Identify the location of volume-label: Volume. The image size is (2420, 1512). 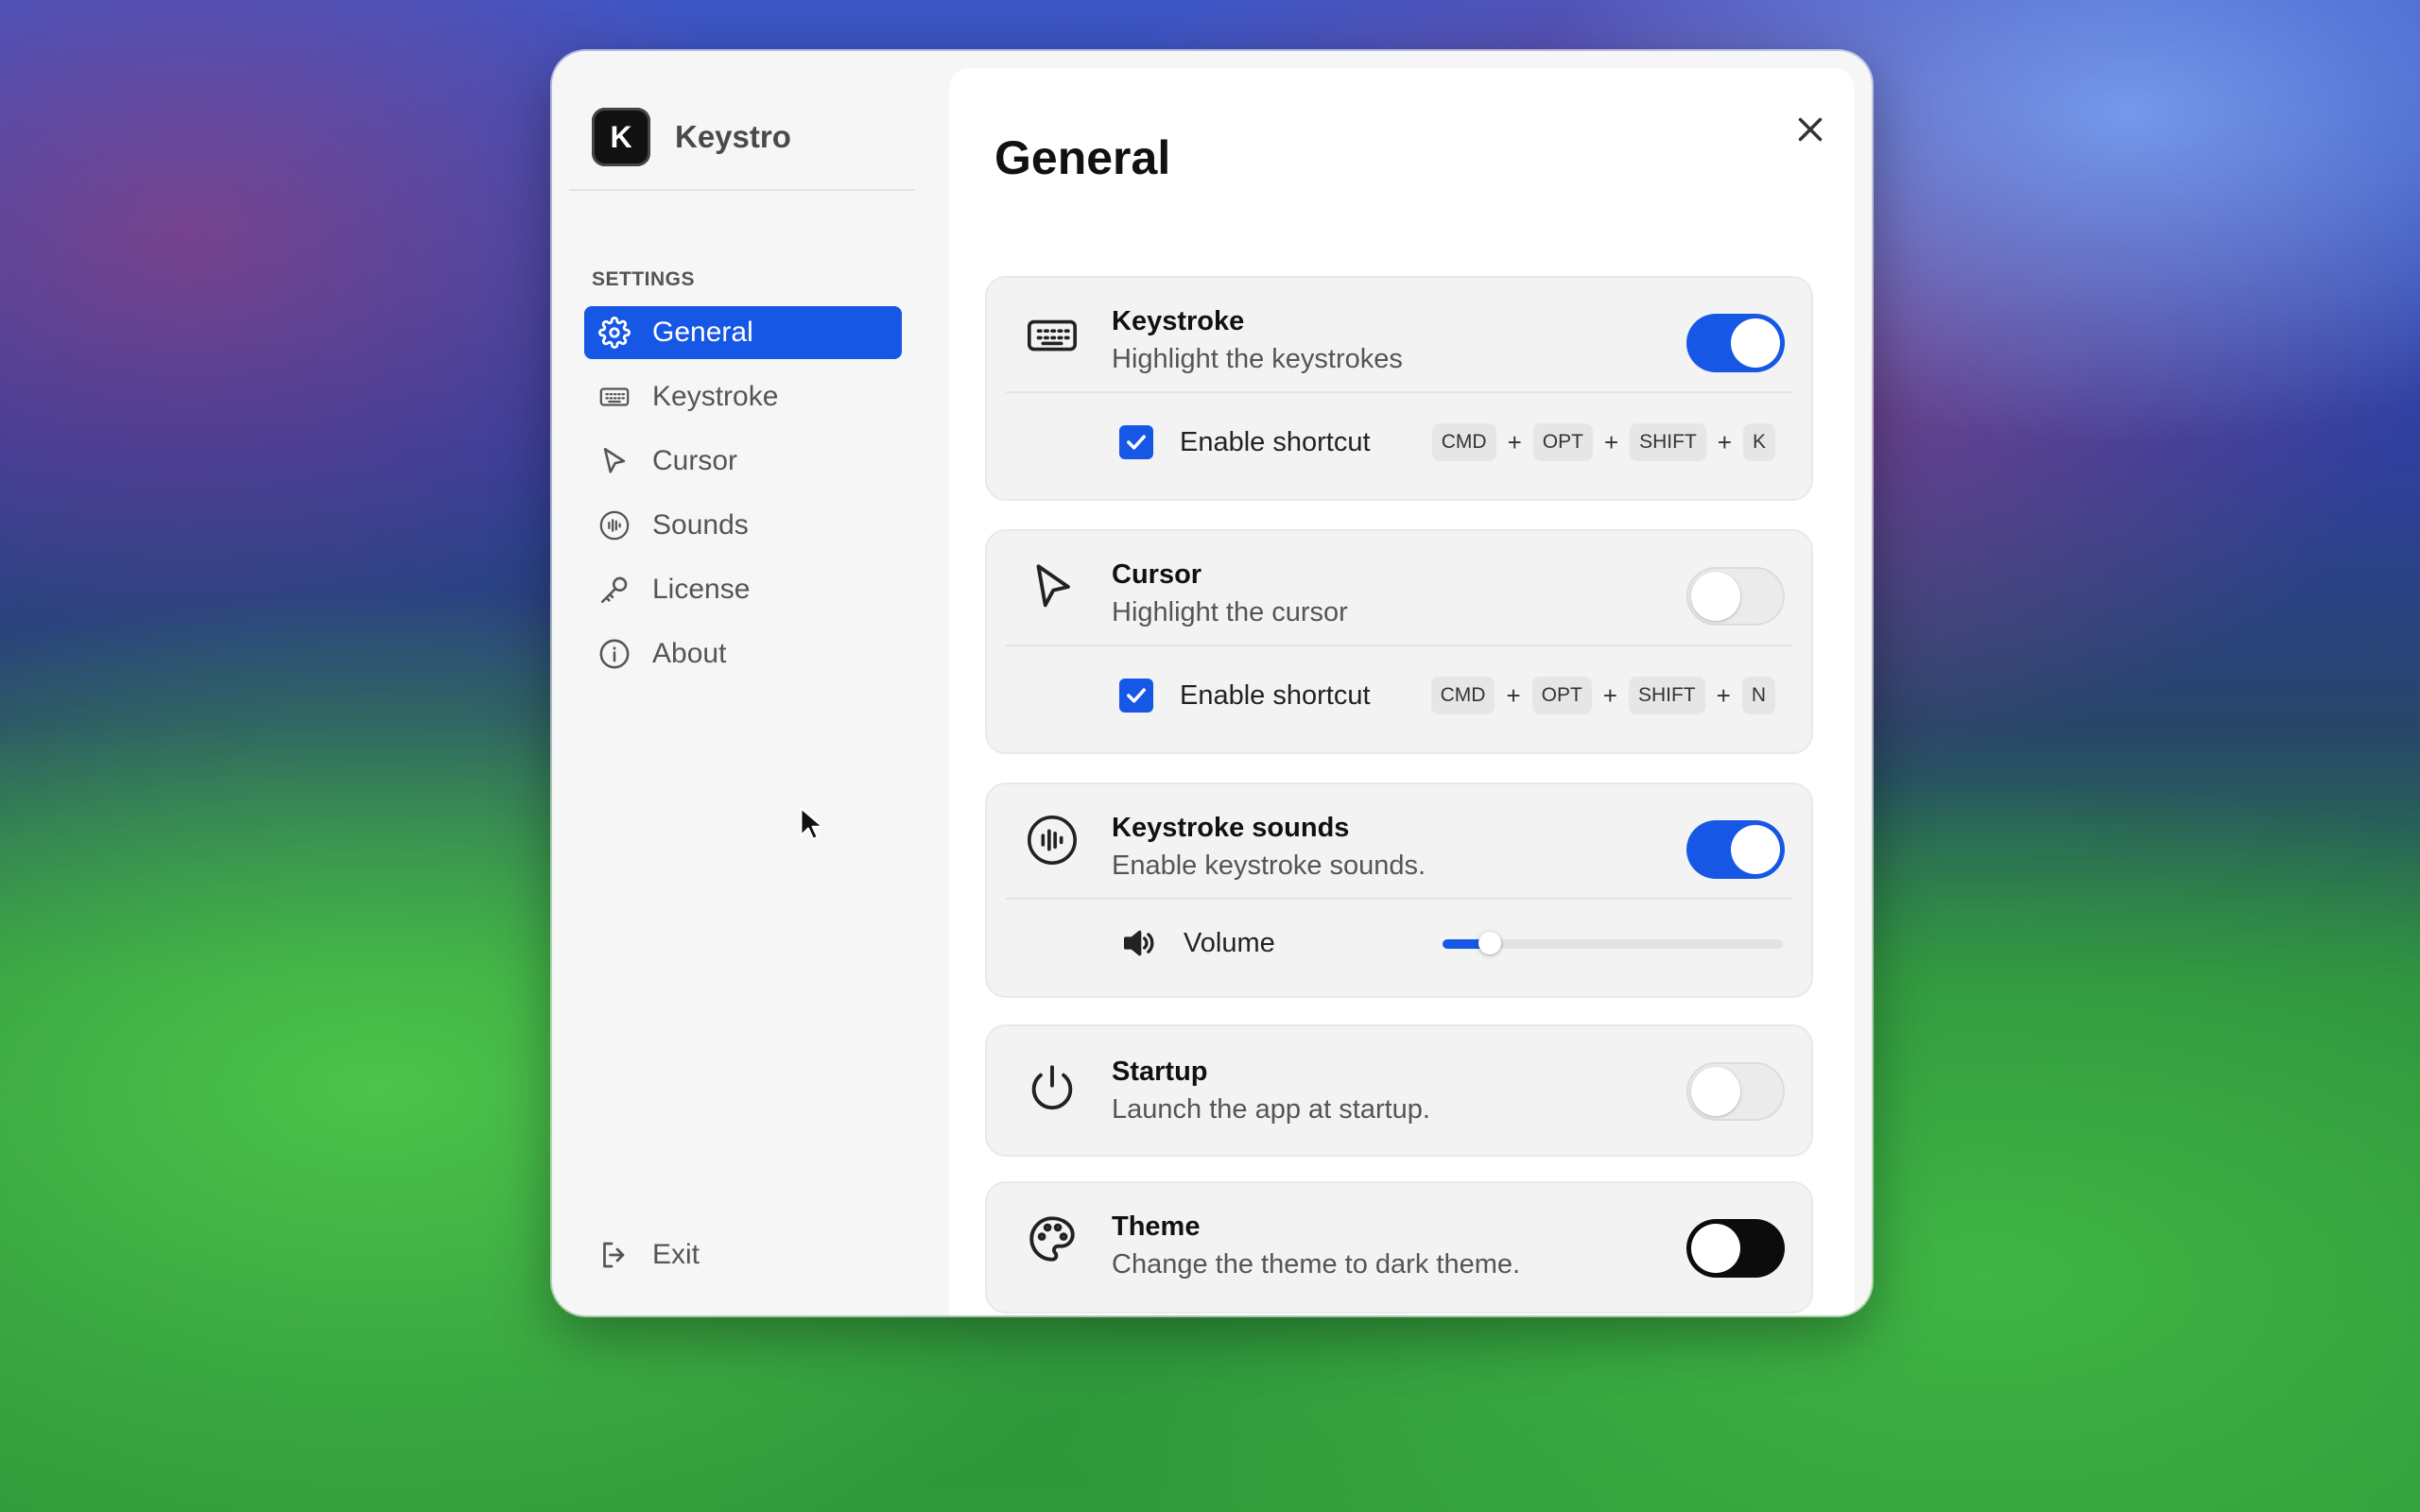
(1229, 942).